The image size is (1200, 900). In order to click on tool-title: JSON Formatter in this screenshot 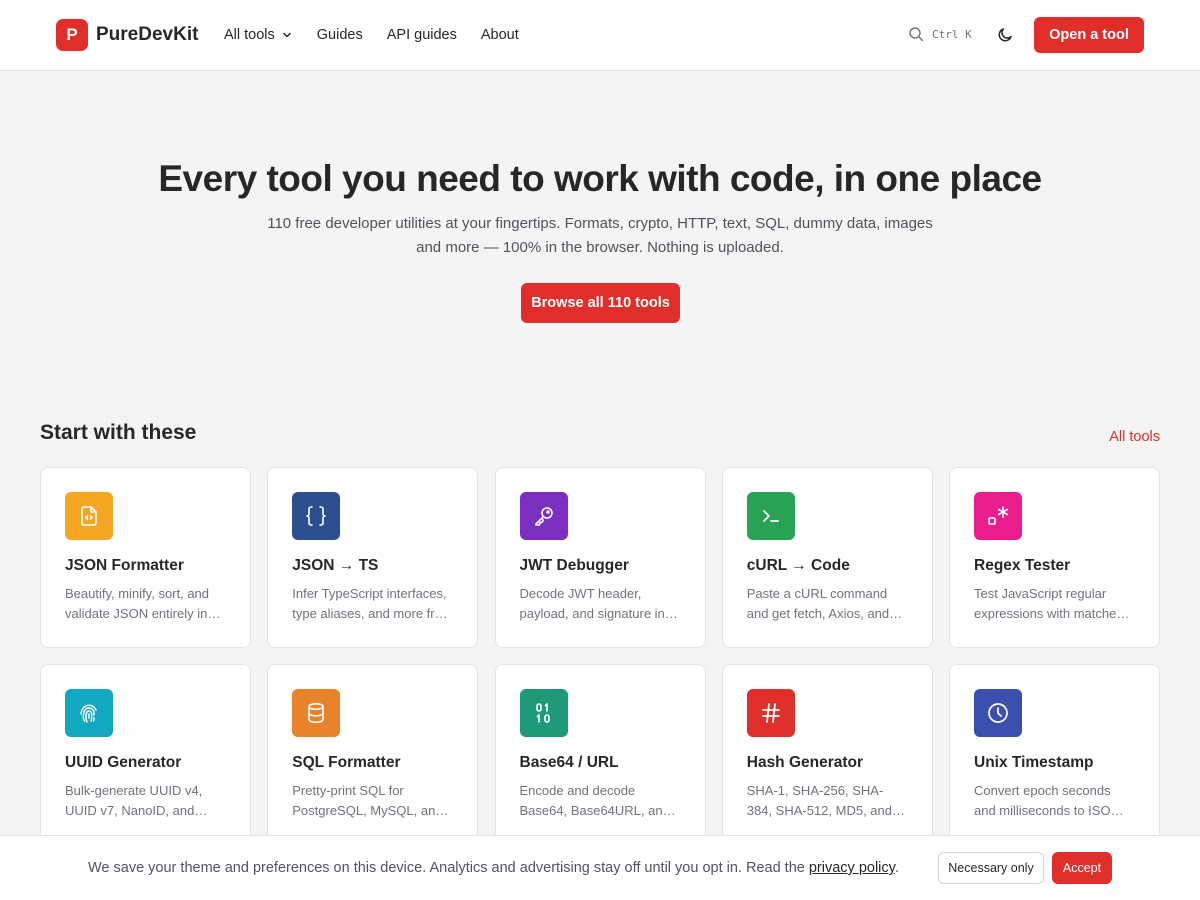, I will do `click(124, 565)`.